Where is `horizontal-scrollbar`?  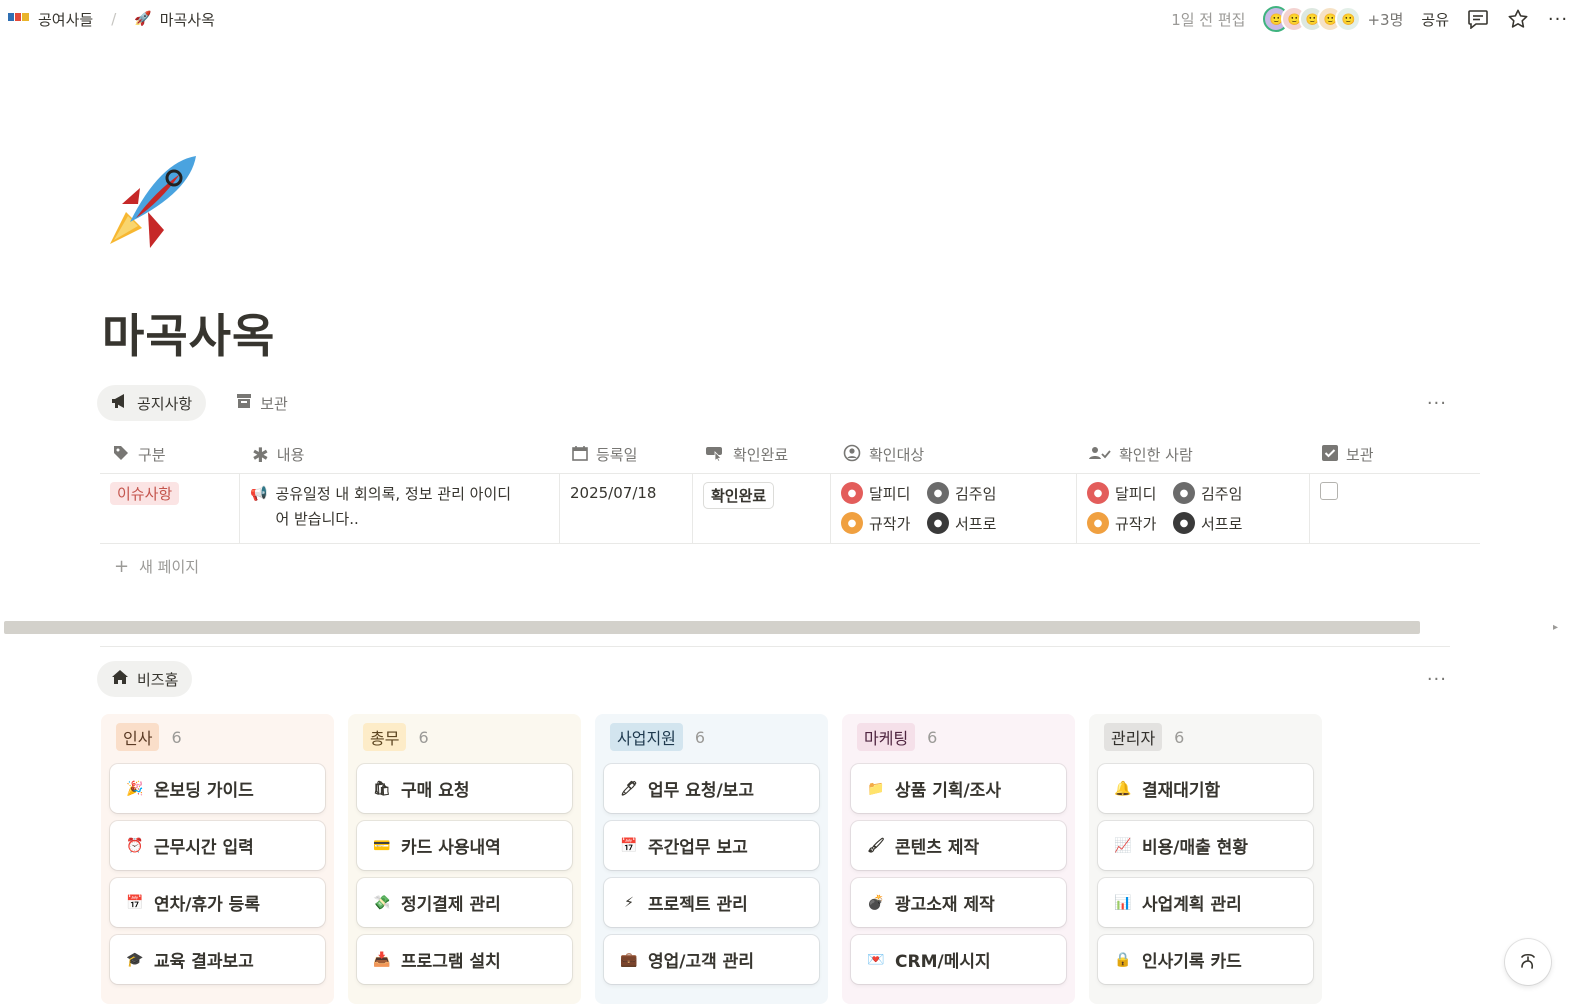
horizontal-scrollbar is located at coordinates (712, 627).